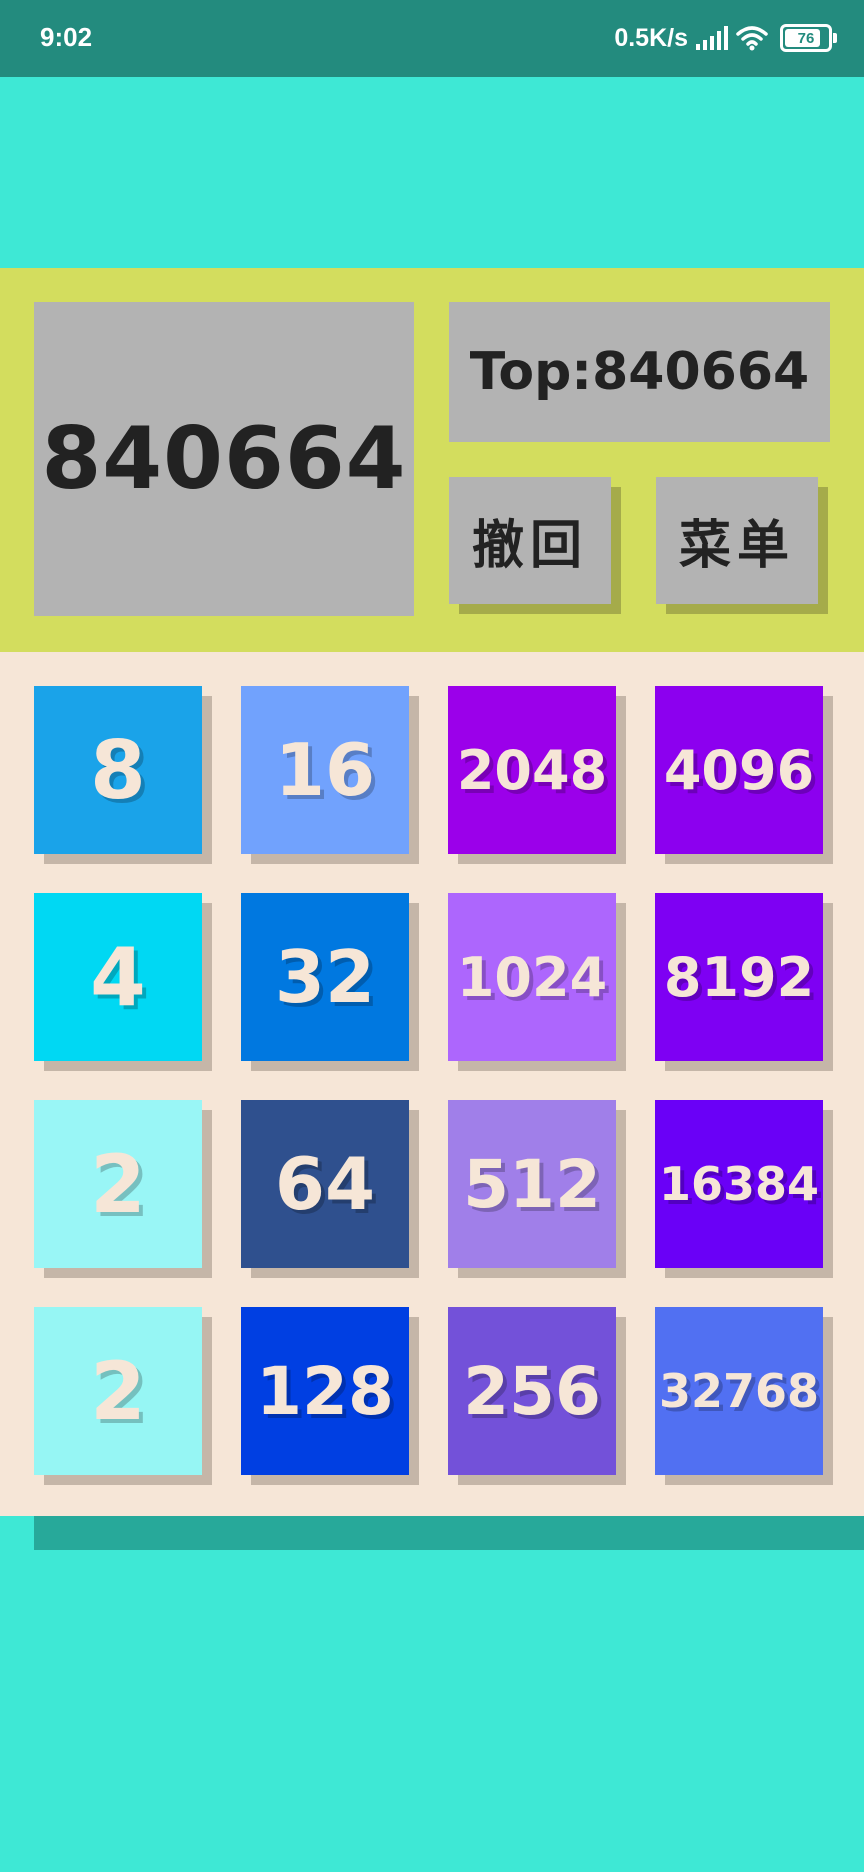 This screenshot has width=864, height=1872. Describe the element at coordinates (532, 770) in the screenshot. I see `tile: 2048` at that location.